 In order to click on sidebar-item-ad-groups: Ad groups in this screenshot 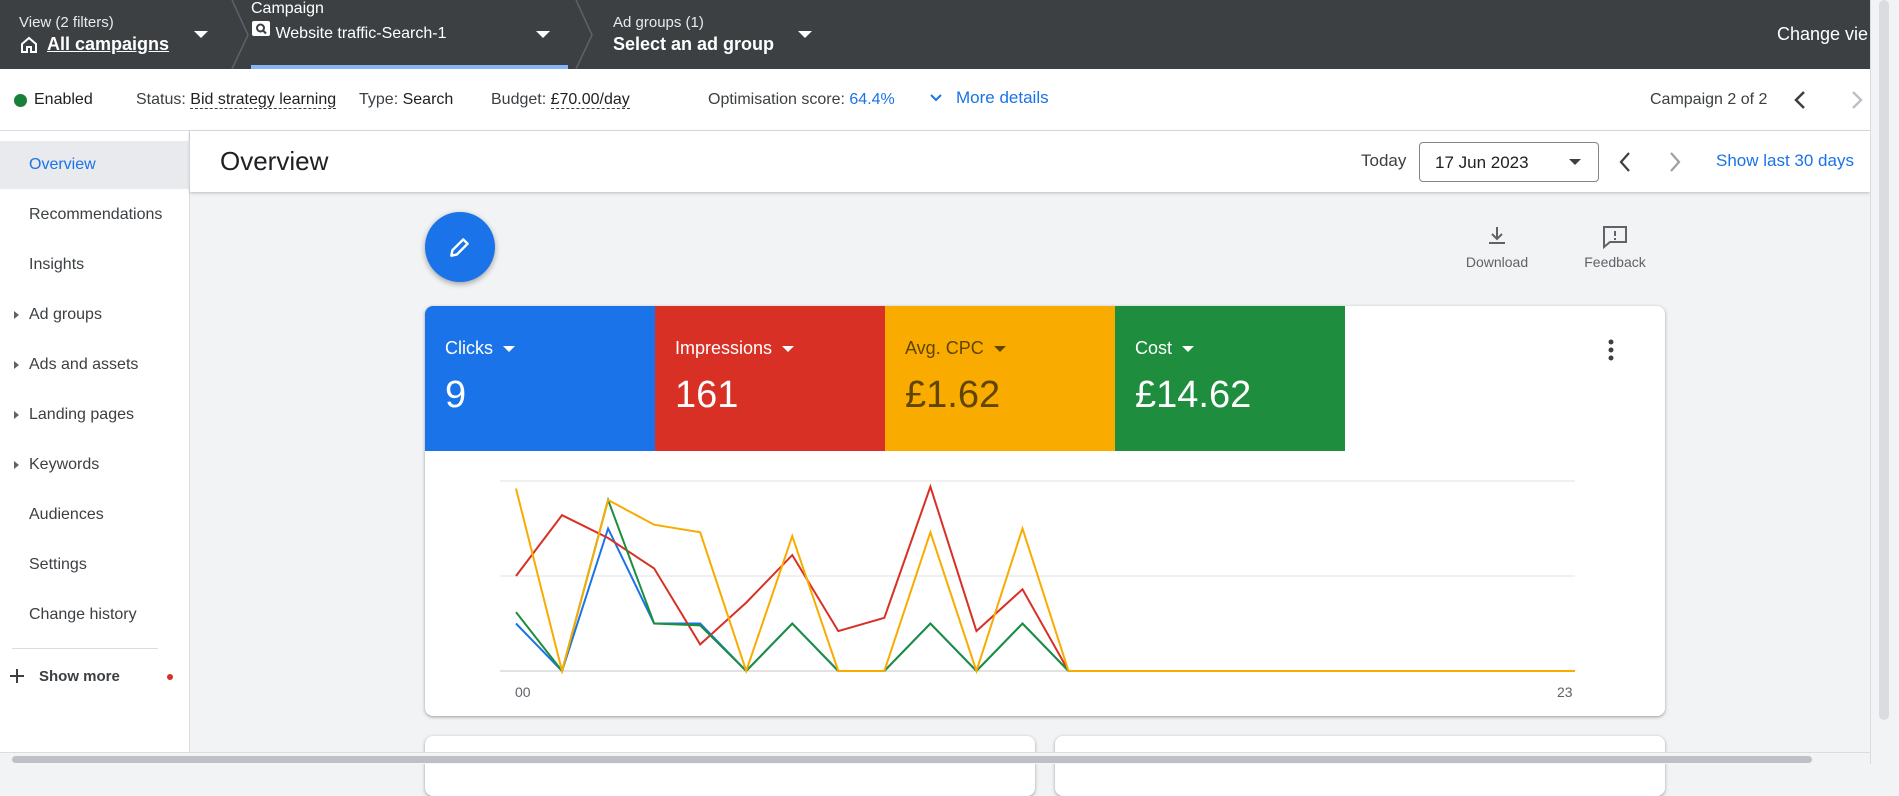, I will do `click(95, 315)`.